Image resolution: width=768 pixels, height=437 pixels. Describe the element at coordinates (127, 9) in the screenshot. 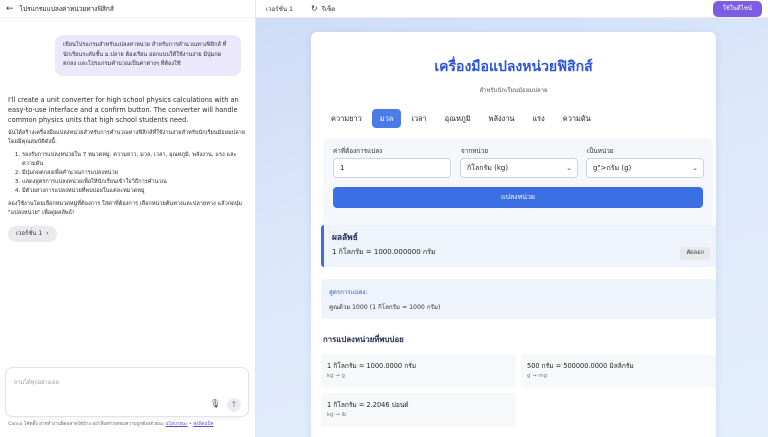

I see `chat-header: ← โปรแกรมแปลงค่าหน่วยทางฟิสิกส์` at that location.